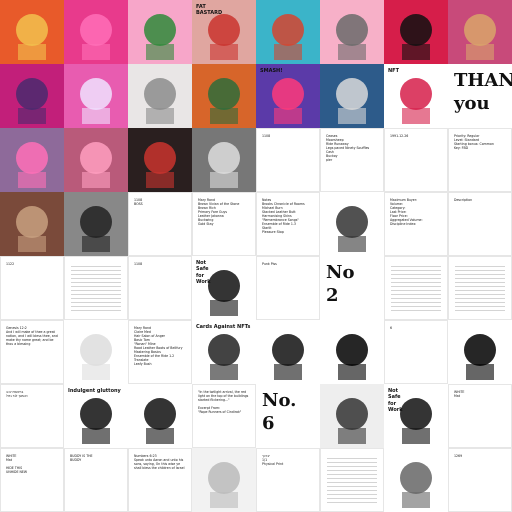 The height and width of the screenshot is (512, 512). Describe the element at coordinates (266, 136) in the screenshot. I see `doc-1108-text: 1108` at that location.